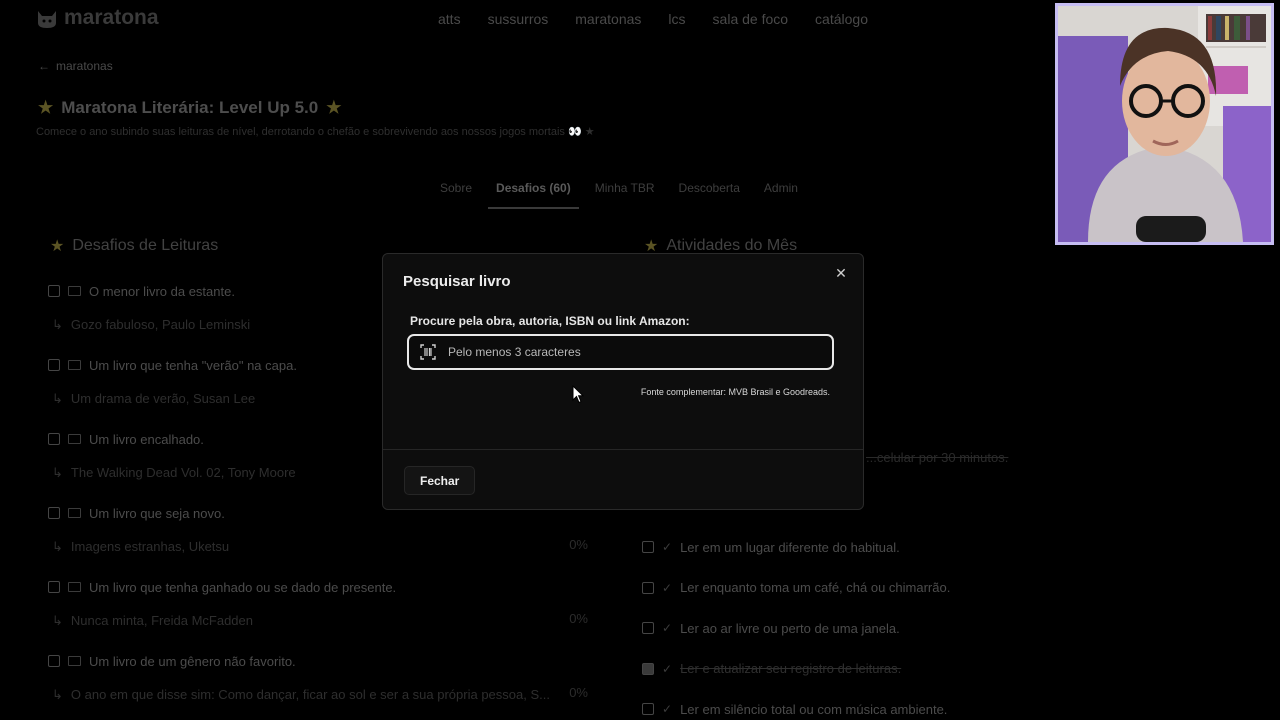 Image resolution: width=1280 pixels, height=720 pixels. I want to click on nav-item-catalogo: catálogo, so click(841, 19).